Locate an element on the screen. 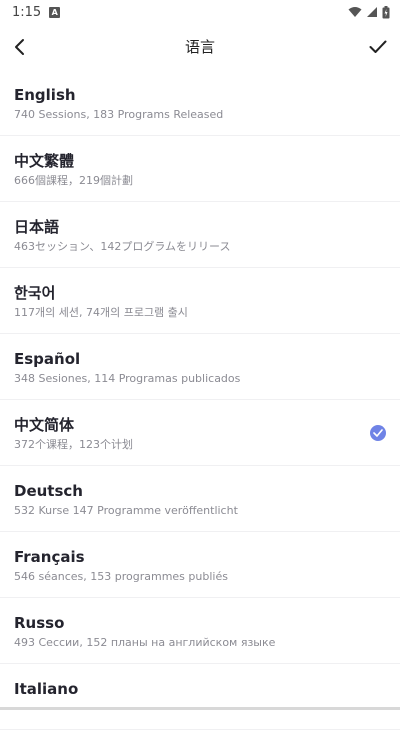 The height and width of the screenshot is (730, 400). language-item: 日本語 463セッション、142プログラムをリリース is located at coordinates (200, 235).